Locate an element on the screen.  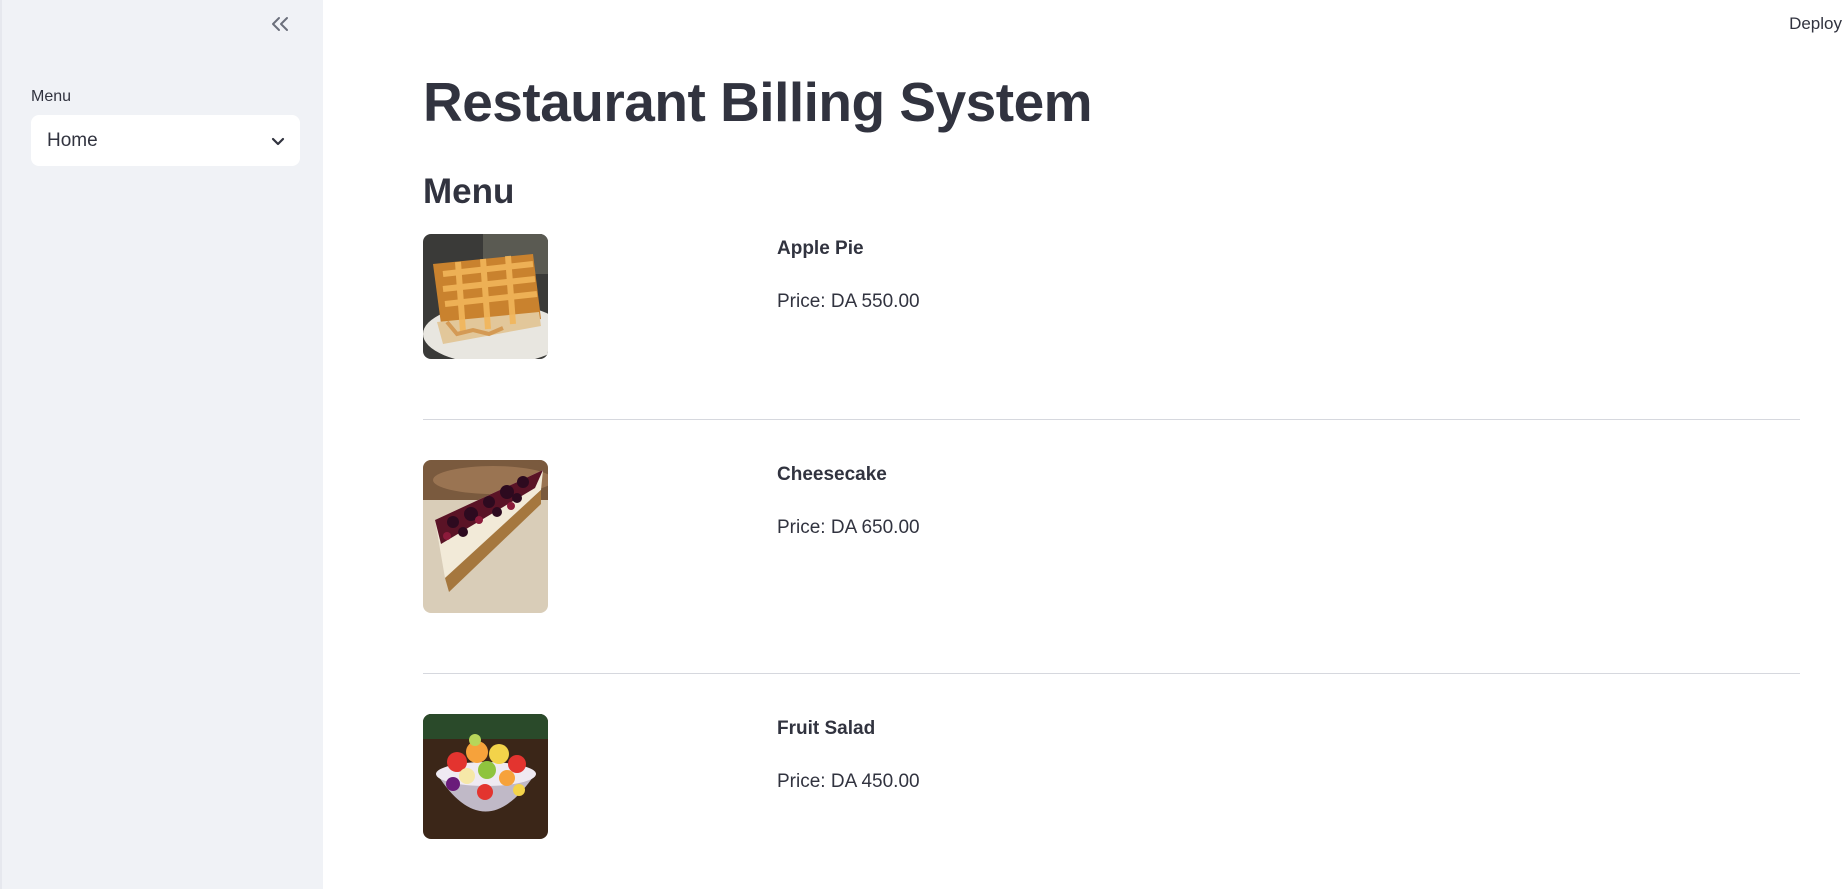
item-price: Price: DA 650.00 is located at coordinates (848, 527).